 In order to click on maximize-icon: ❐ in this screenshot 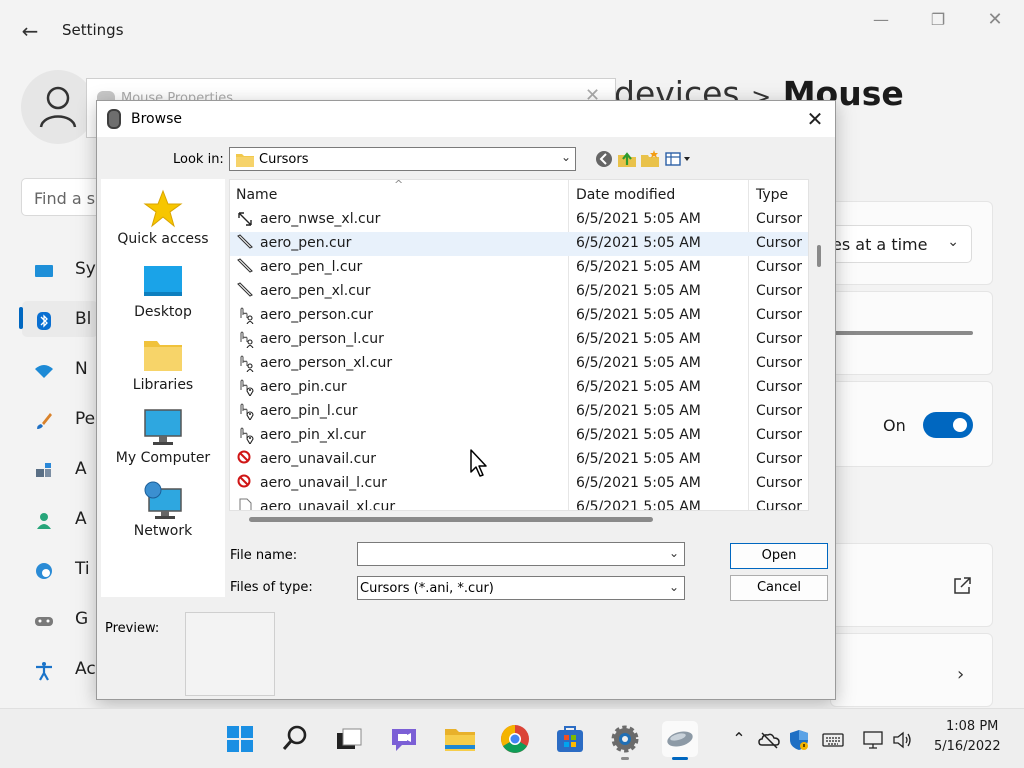, I will do `click(938, 20)`.